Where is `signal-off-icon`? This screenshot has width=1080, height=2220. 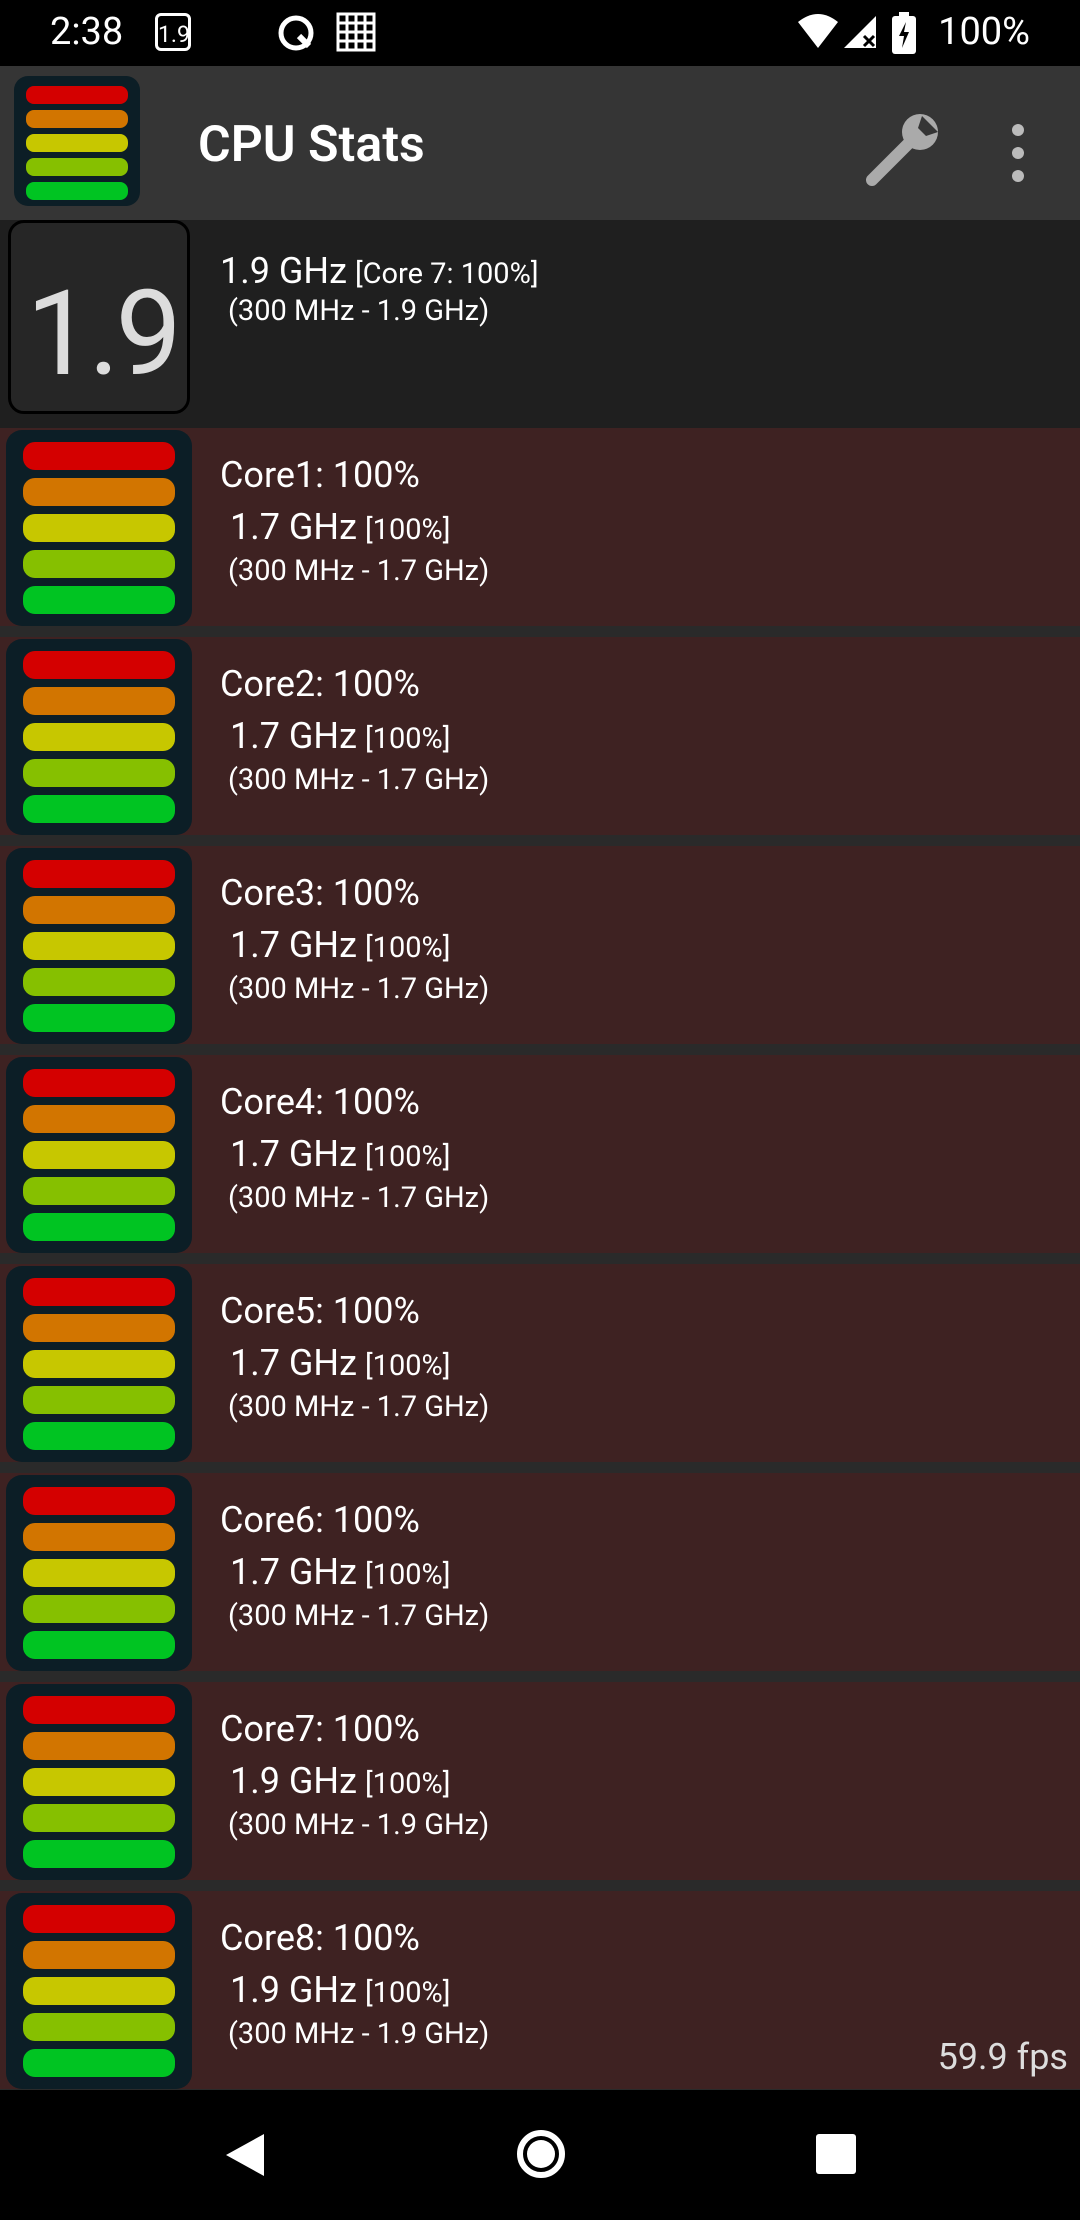
signal-off-icon is located at coordinates (860, 32).